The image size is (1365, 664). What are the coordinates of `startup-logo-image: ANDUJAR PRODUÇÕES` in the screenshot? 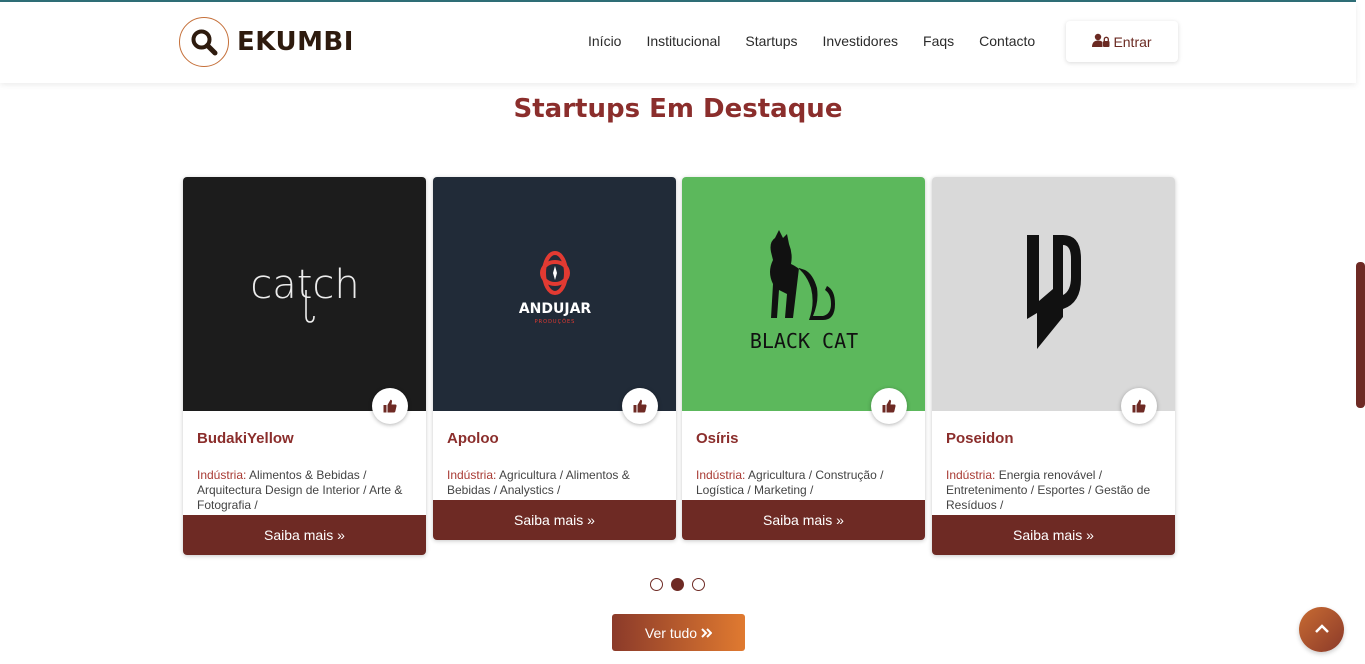 It's located at (554, 294).